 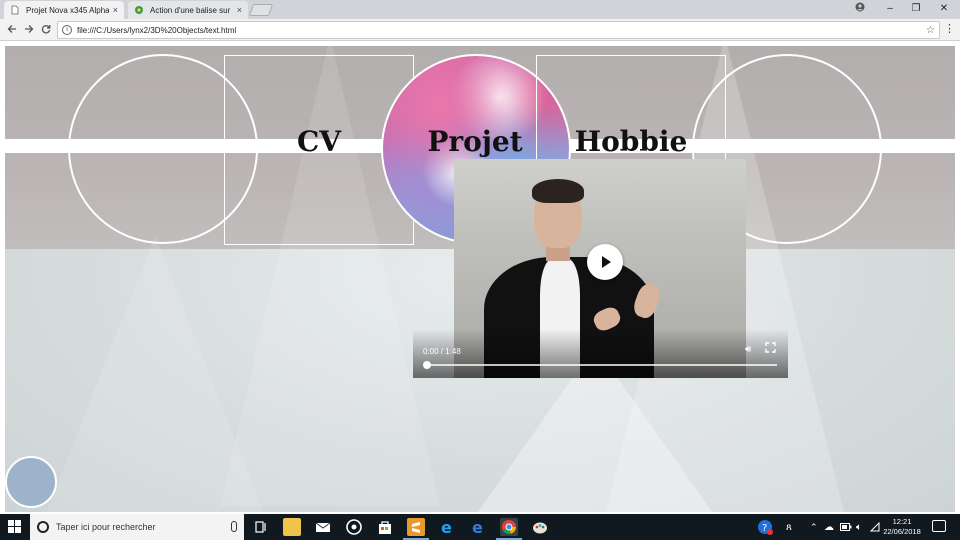 What do you see at coordinates (846, 527) in the screenshot?
I see `battery-icon` at bounding box center [846, 527].